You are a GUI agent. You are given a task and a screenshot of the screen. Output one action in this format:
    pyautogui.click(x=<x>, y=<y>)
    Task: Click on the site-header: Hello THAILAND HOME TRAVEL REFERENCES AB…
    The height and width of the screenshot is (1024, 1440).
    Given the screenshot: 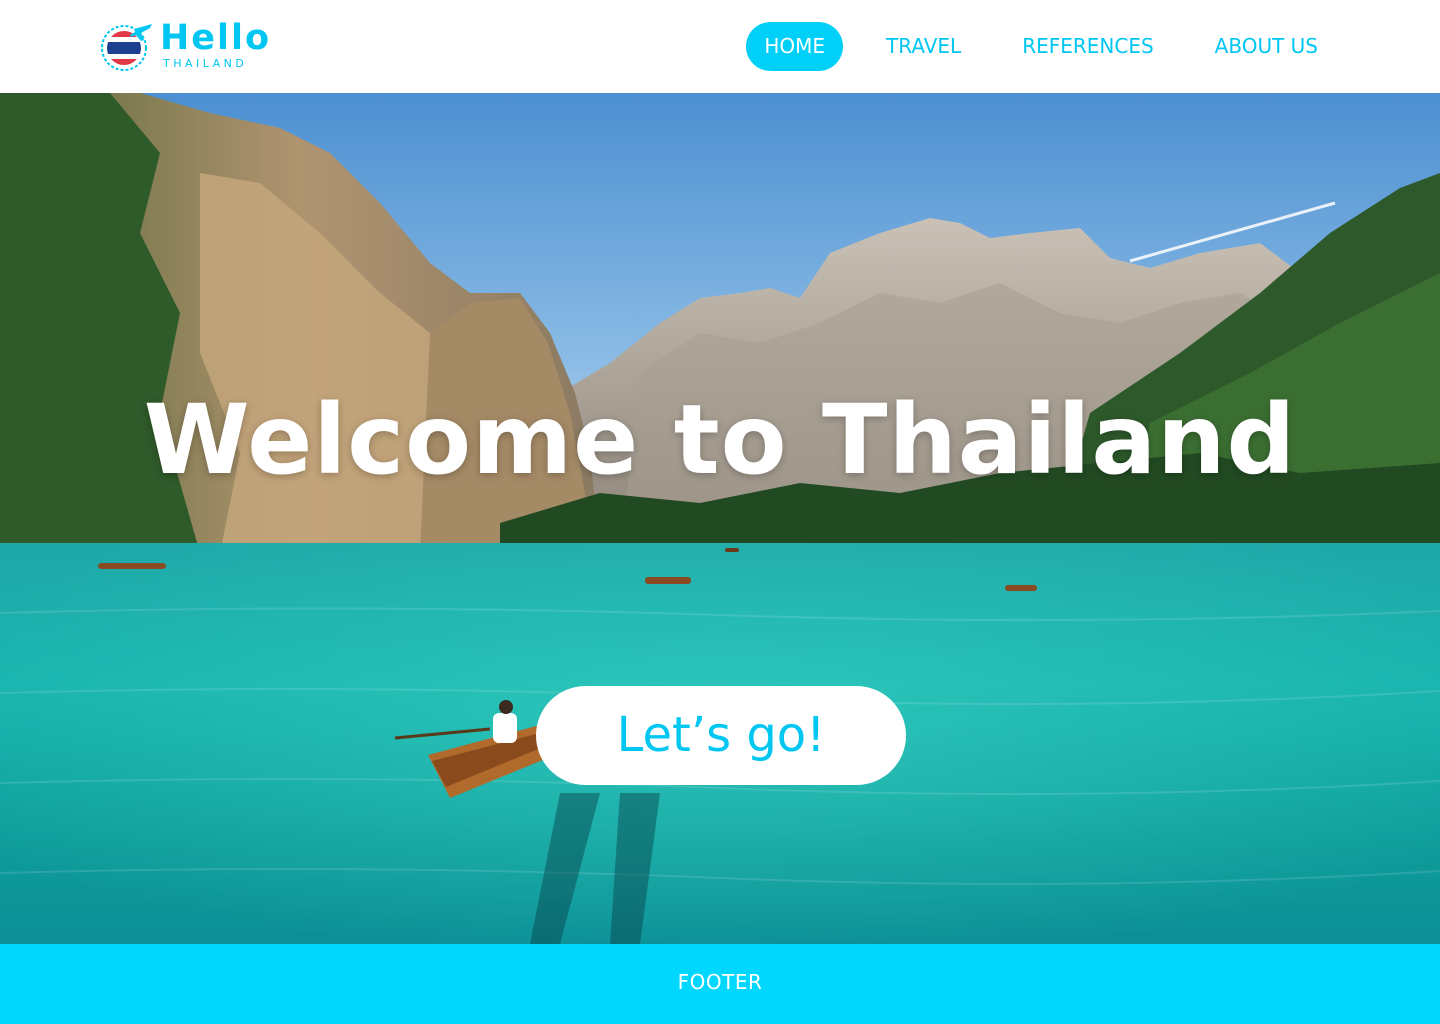 What is the action you would take?
    pyautogui.click(x=720, y=46)
    